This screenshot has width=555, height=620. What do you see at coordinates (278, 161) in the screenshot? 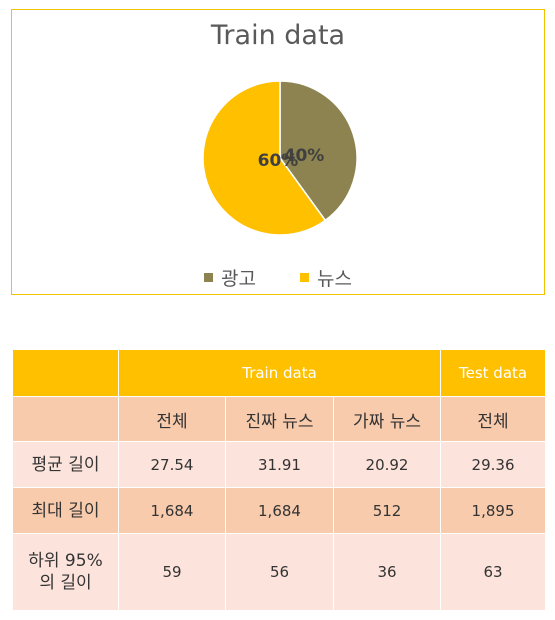
I see `pie-label-news: 60%` at bounding box center [278, 161].